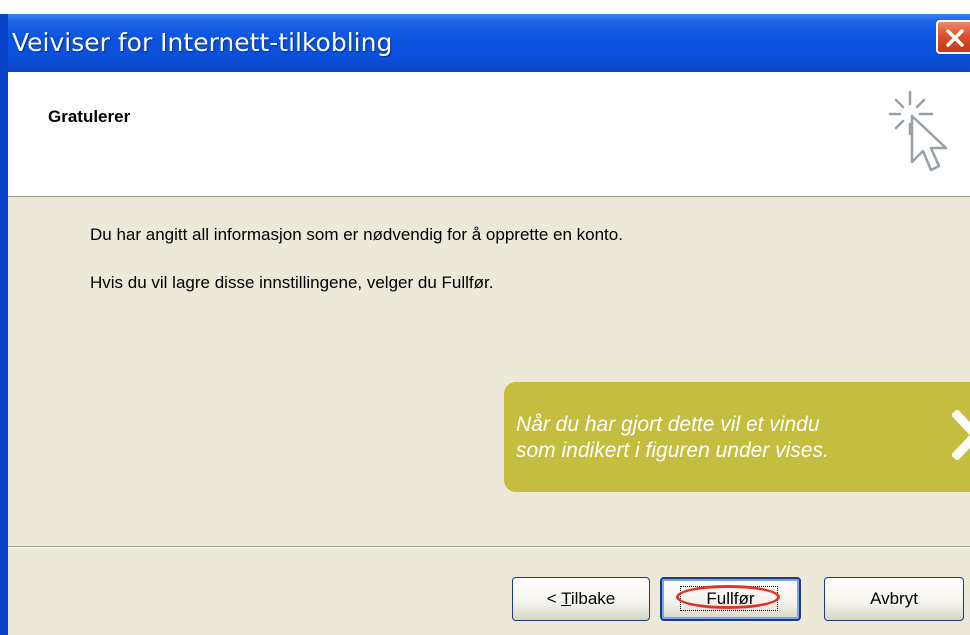 The width and height of the screenshot is (970, 635). I want to click on wizard-cursor-icon, so click(918, 131).